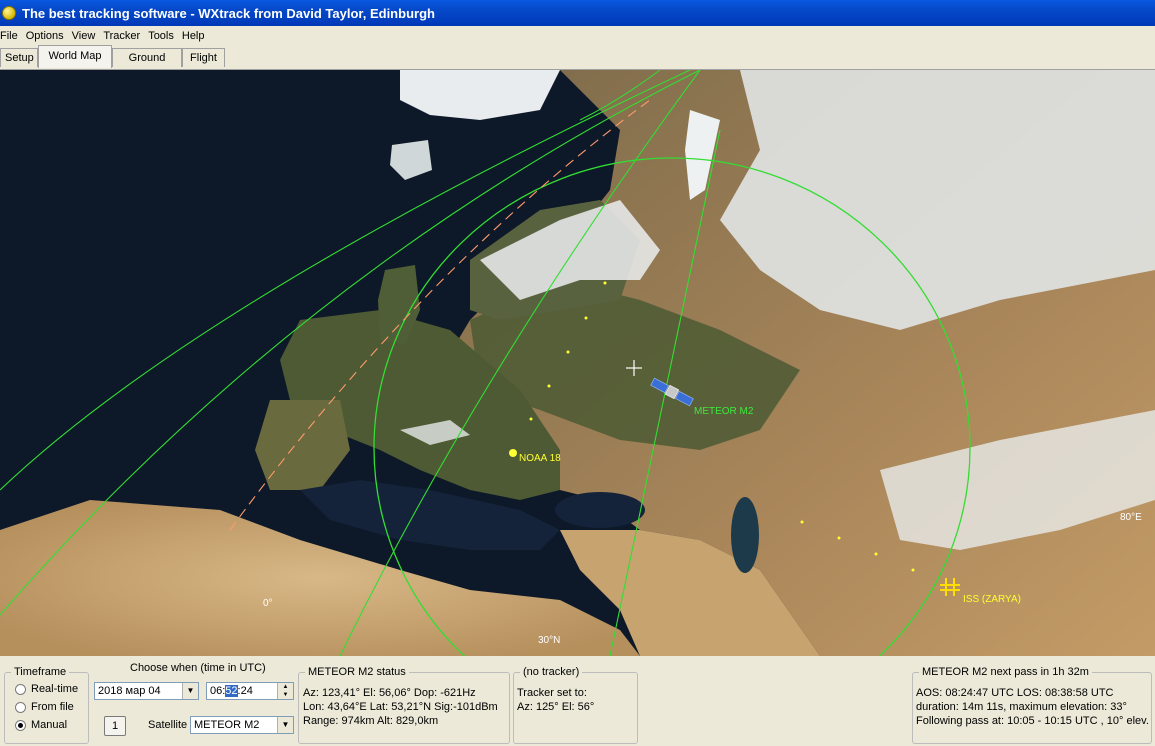  What do you see at coordinates (724, 411) in the screenshot?
I see `meteor-m2-label: METEOR M2` at bounding box center [724, 411].